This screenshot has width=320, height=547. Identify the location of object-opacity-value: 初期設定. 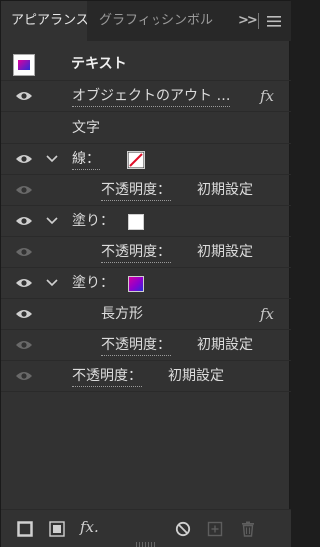
(196, 376).